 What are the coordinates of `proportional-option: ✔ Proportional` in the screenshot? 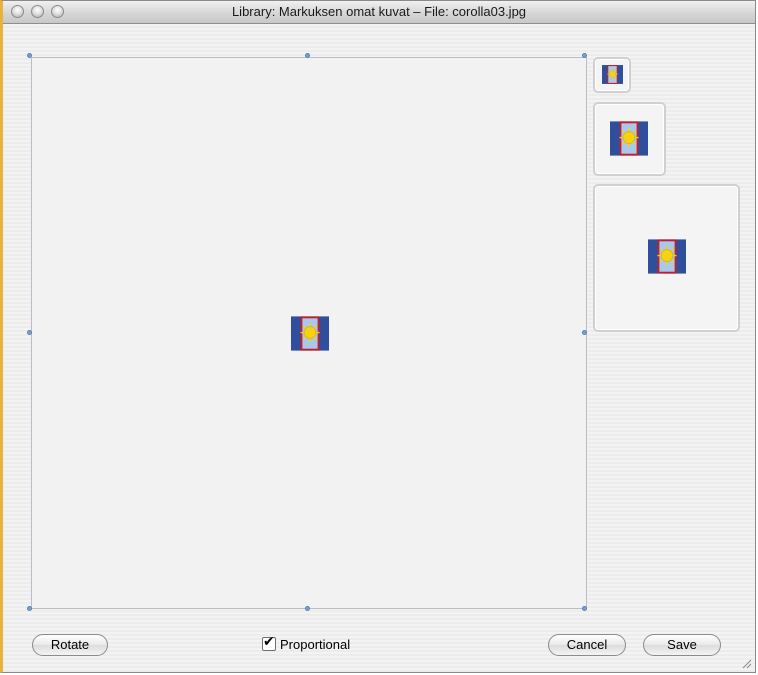 It's located at (306, 643).